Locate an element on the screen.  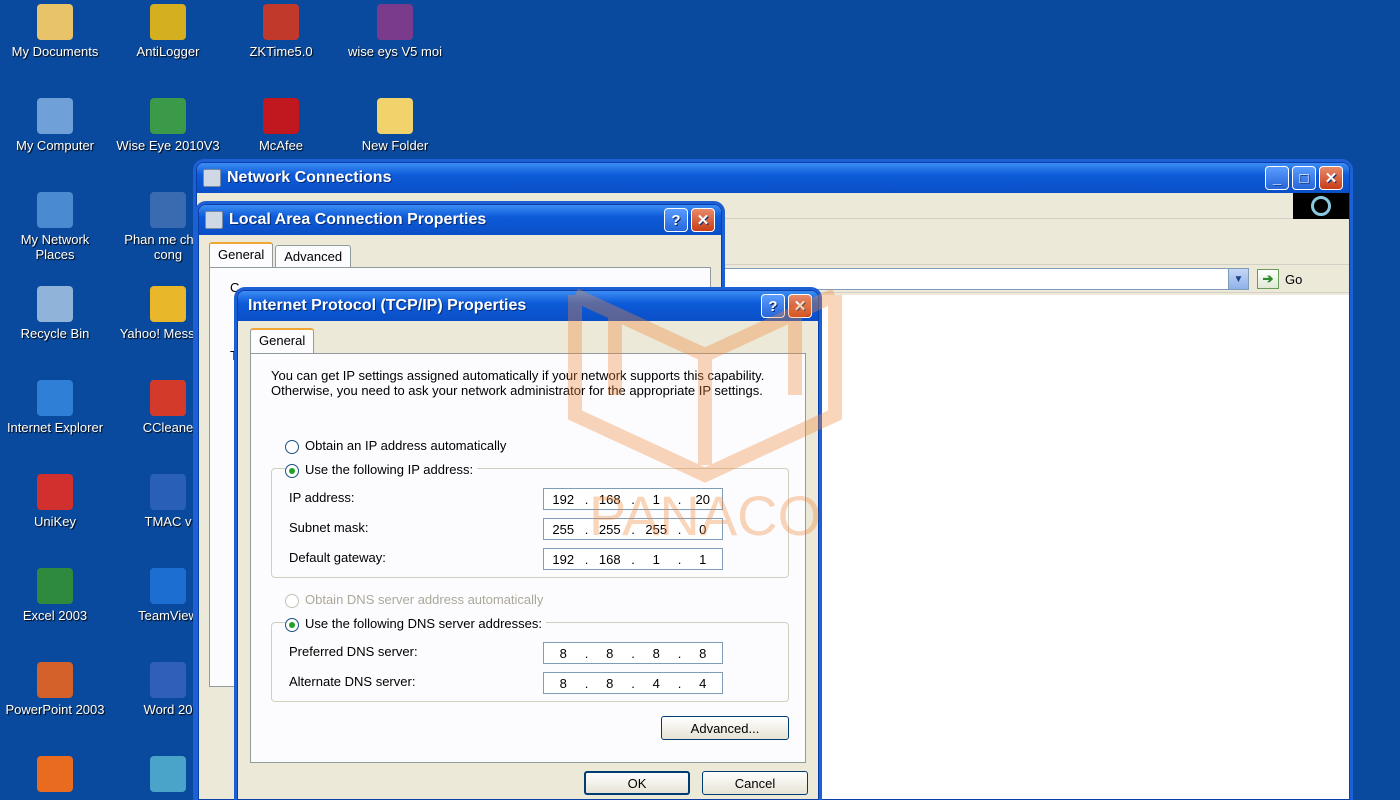
recycle-bin-icon is located at coordinates (55, 304).